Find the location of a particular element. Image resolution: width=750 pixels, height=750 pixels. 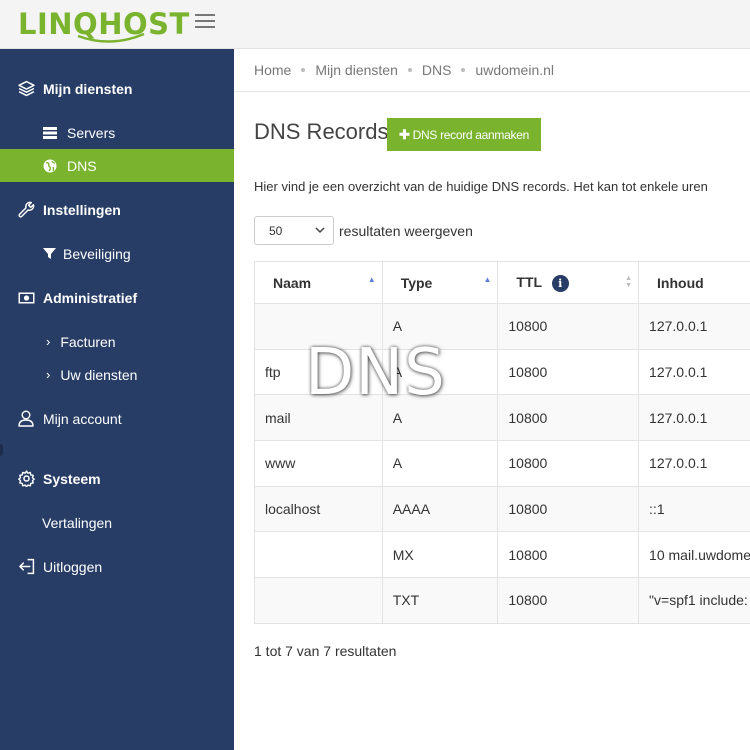

sidebar-item-instellingen: Instellingen is located at coordinates (117, 209).